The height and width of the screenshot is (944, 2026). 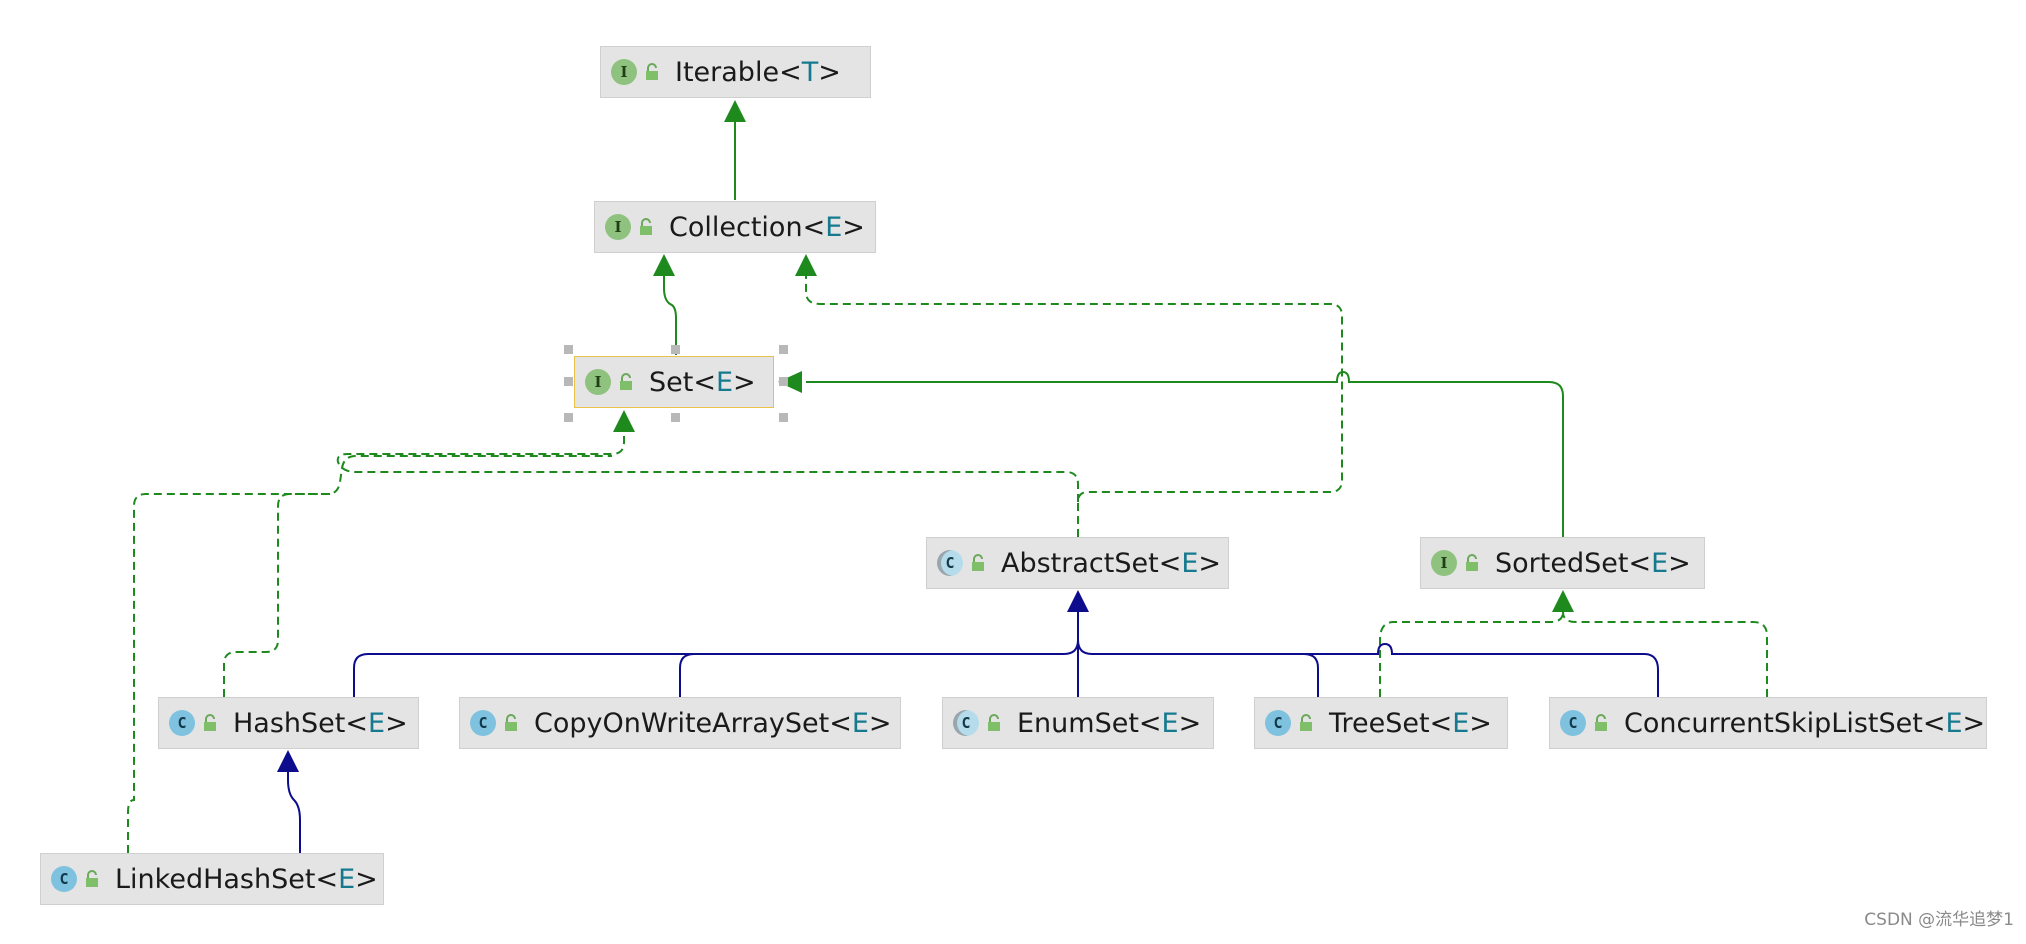 What do you see at coordinates (735, 111) in the screenshot?
I see `arrowhead-iterable` at bounding box center [735, 111].